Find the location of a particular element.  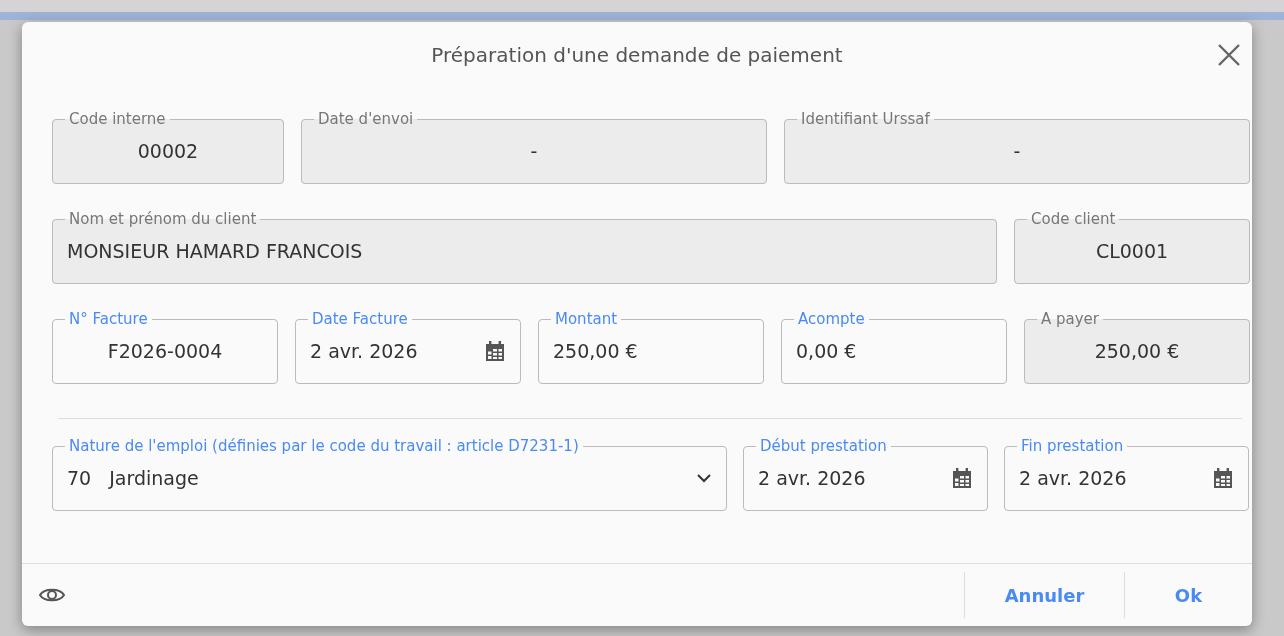

field-label: Code interne is located at coordinates (117, 119).